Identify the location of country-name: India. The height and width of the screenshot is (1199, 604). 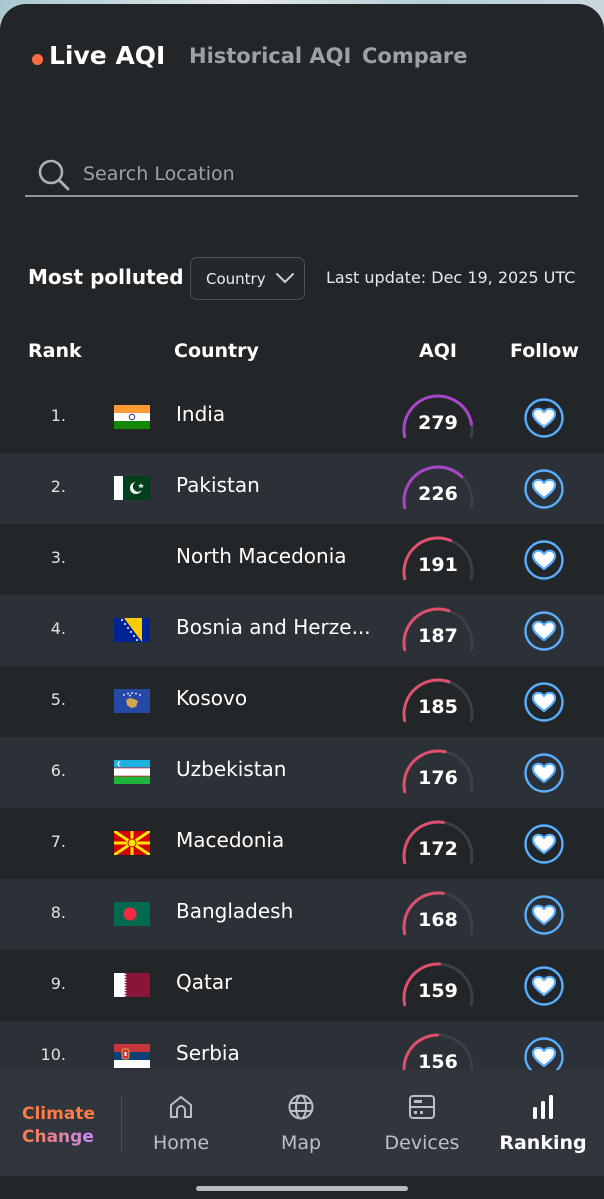
(201, 414).